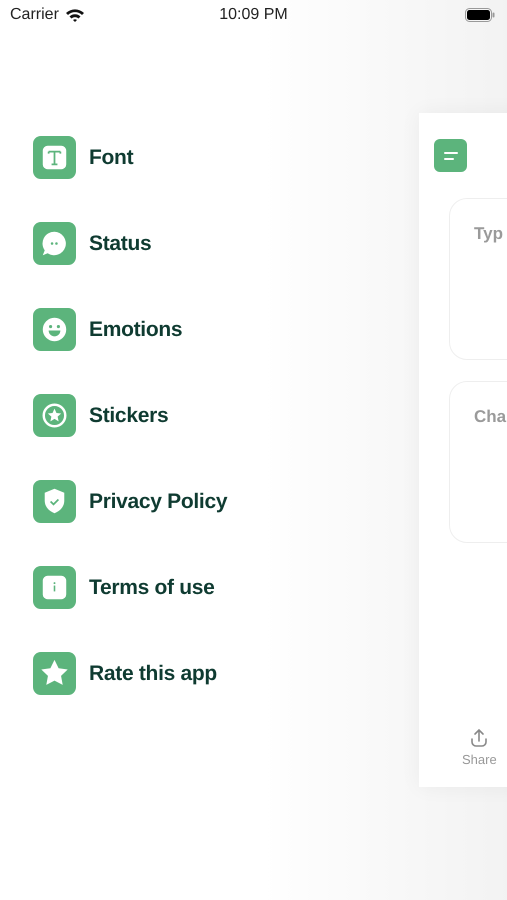  What do you see at coordinates (54, 157) in the screenshot?
I see `font-icon` at bounding box center [54, 157].